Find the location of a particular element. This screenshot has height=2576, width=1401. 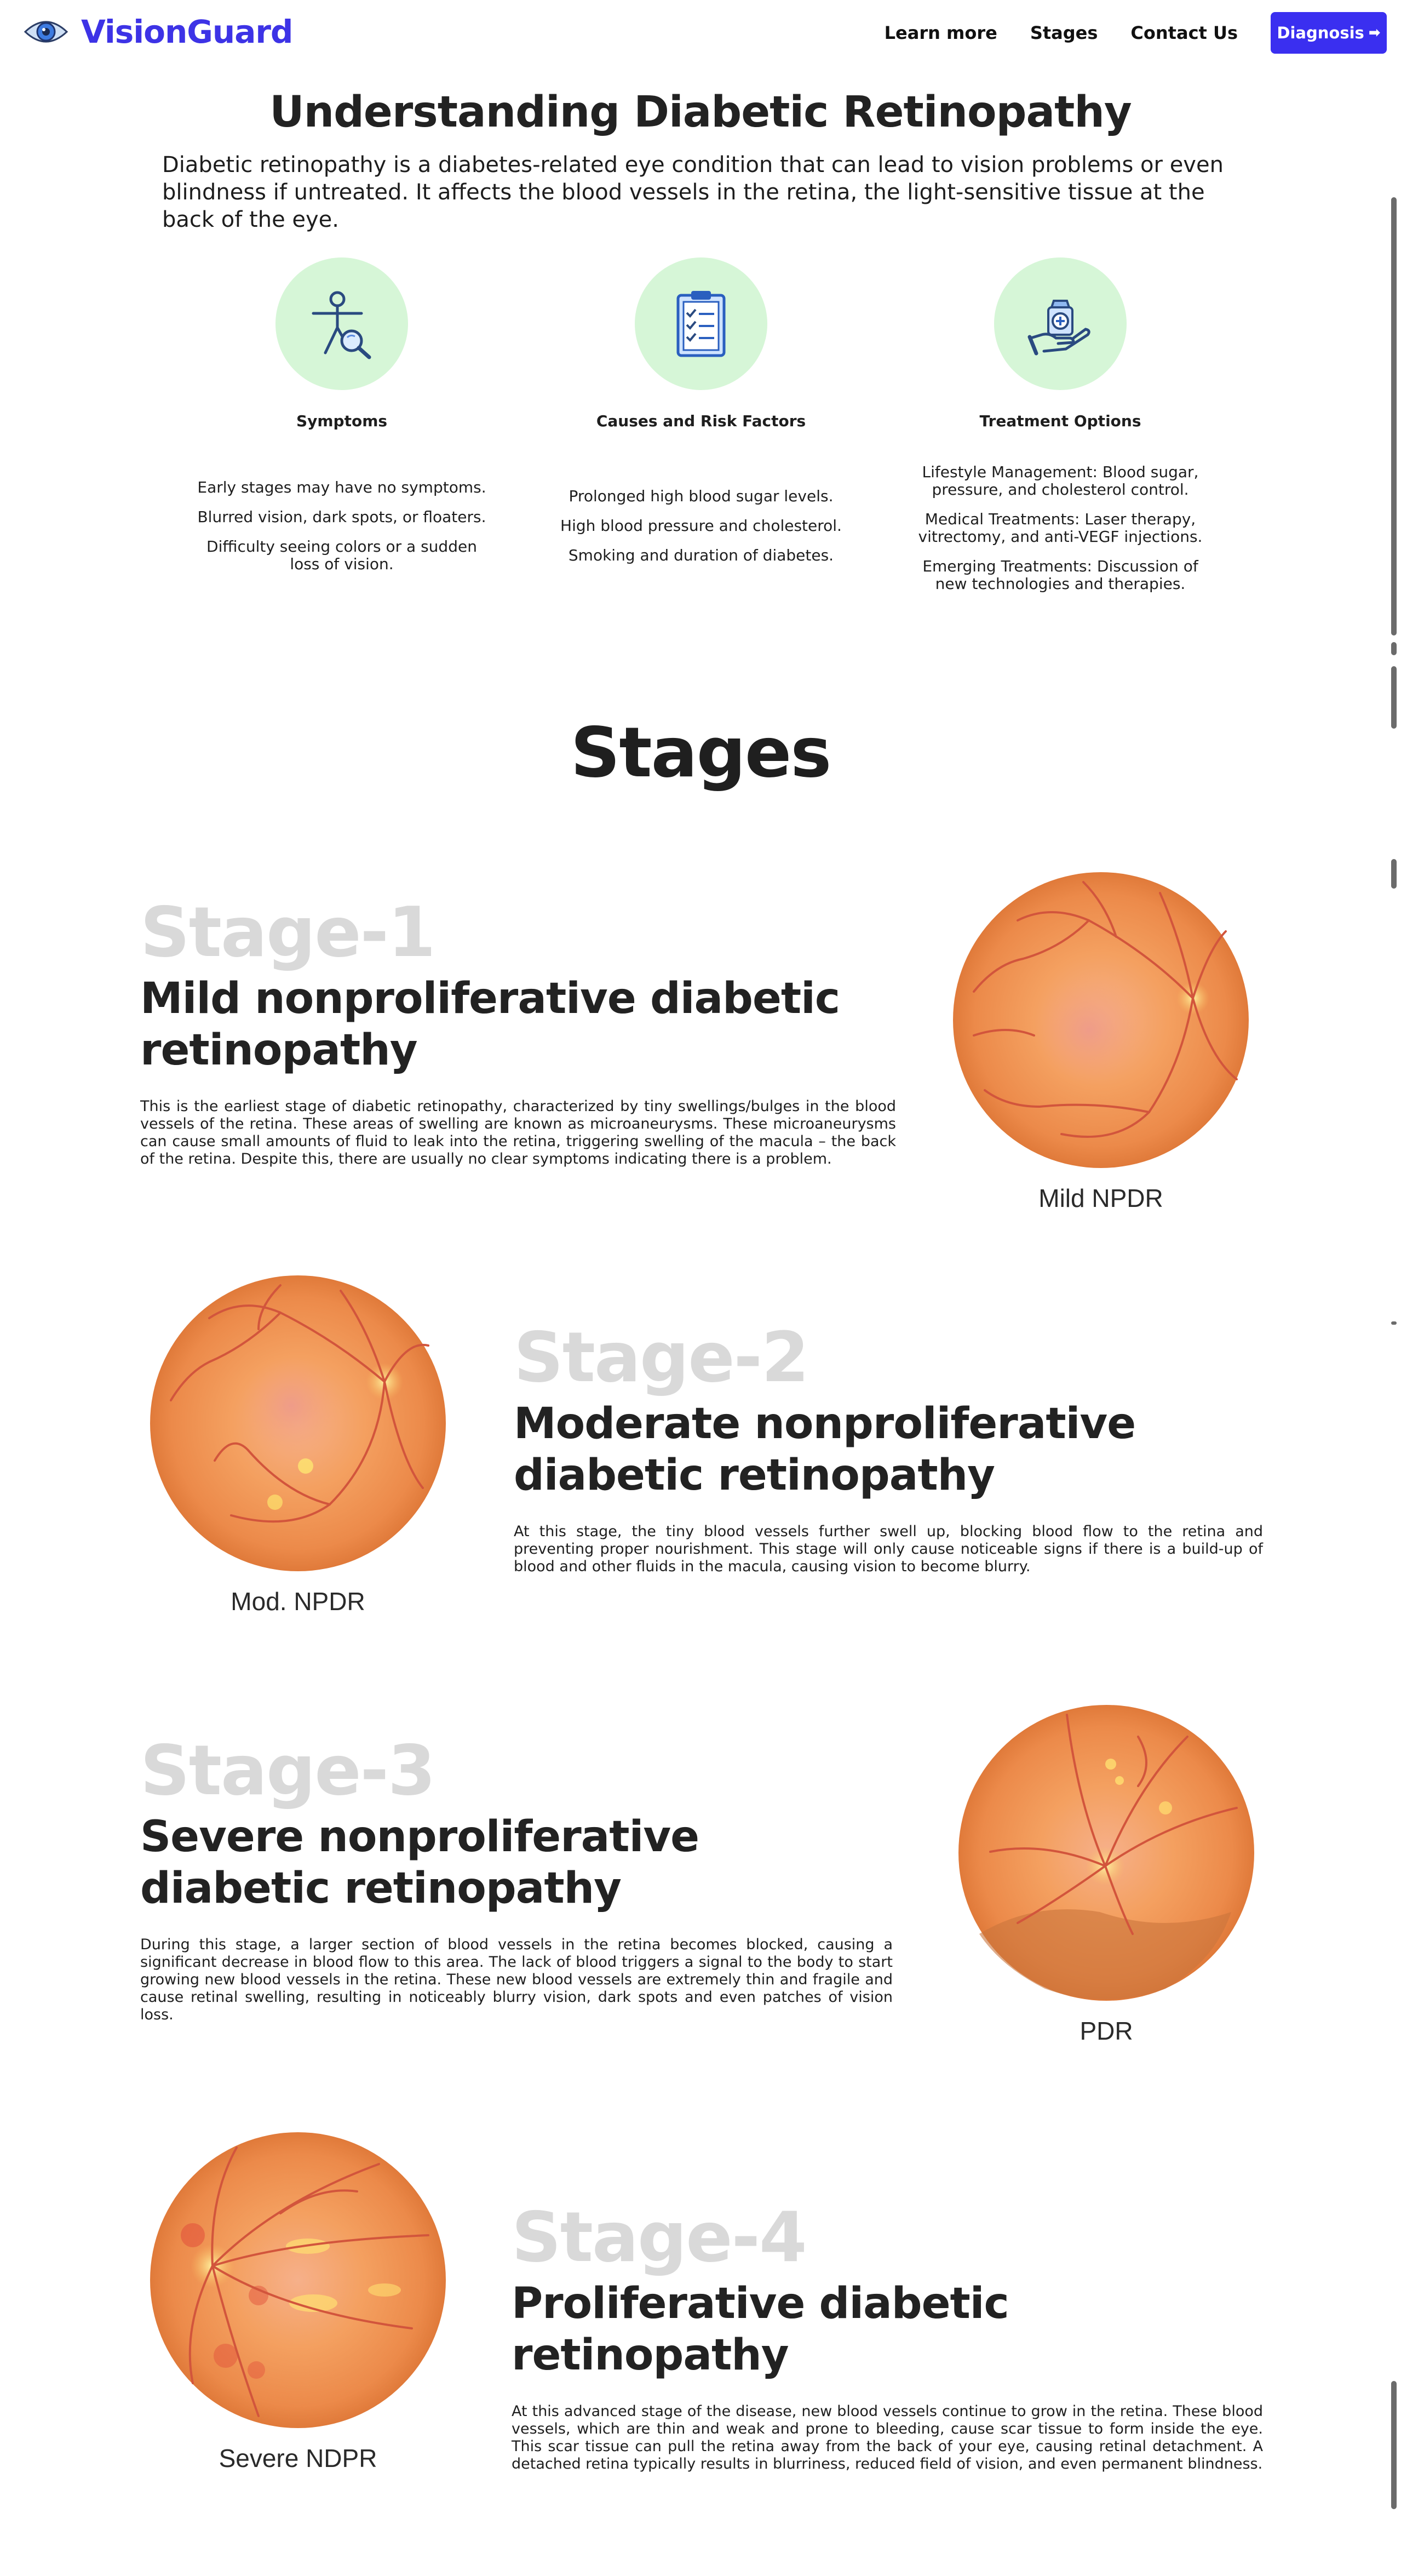

scrollbar-track is located at coordinates (1394, 416).